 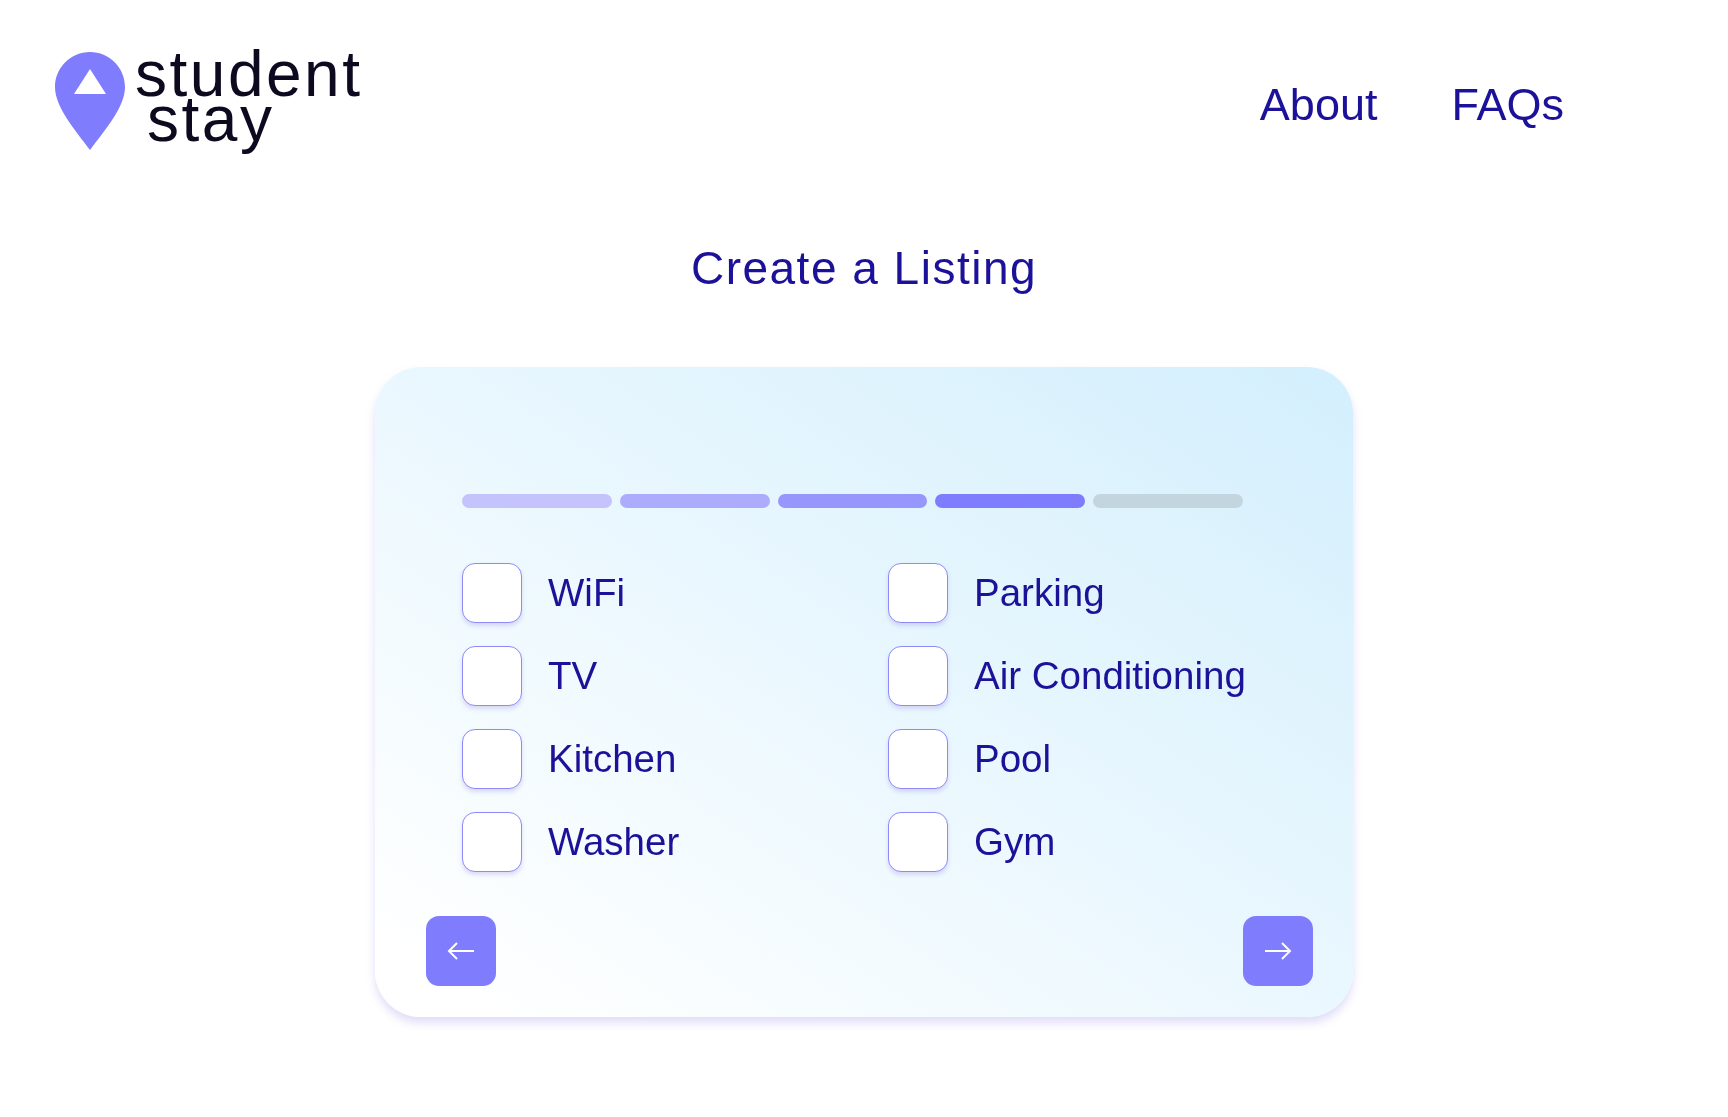 I want to click on next-button, so click(x=1278, y=951).